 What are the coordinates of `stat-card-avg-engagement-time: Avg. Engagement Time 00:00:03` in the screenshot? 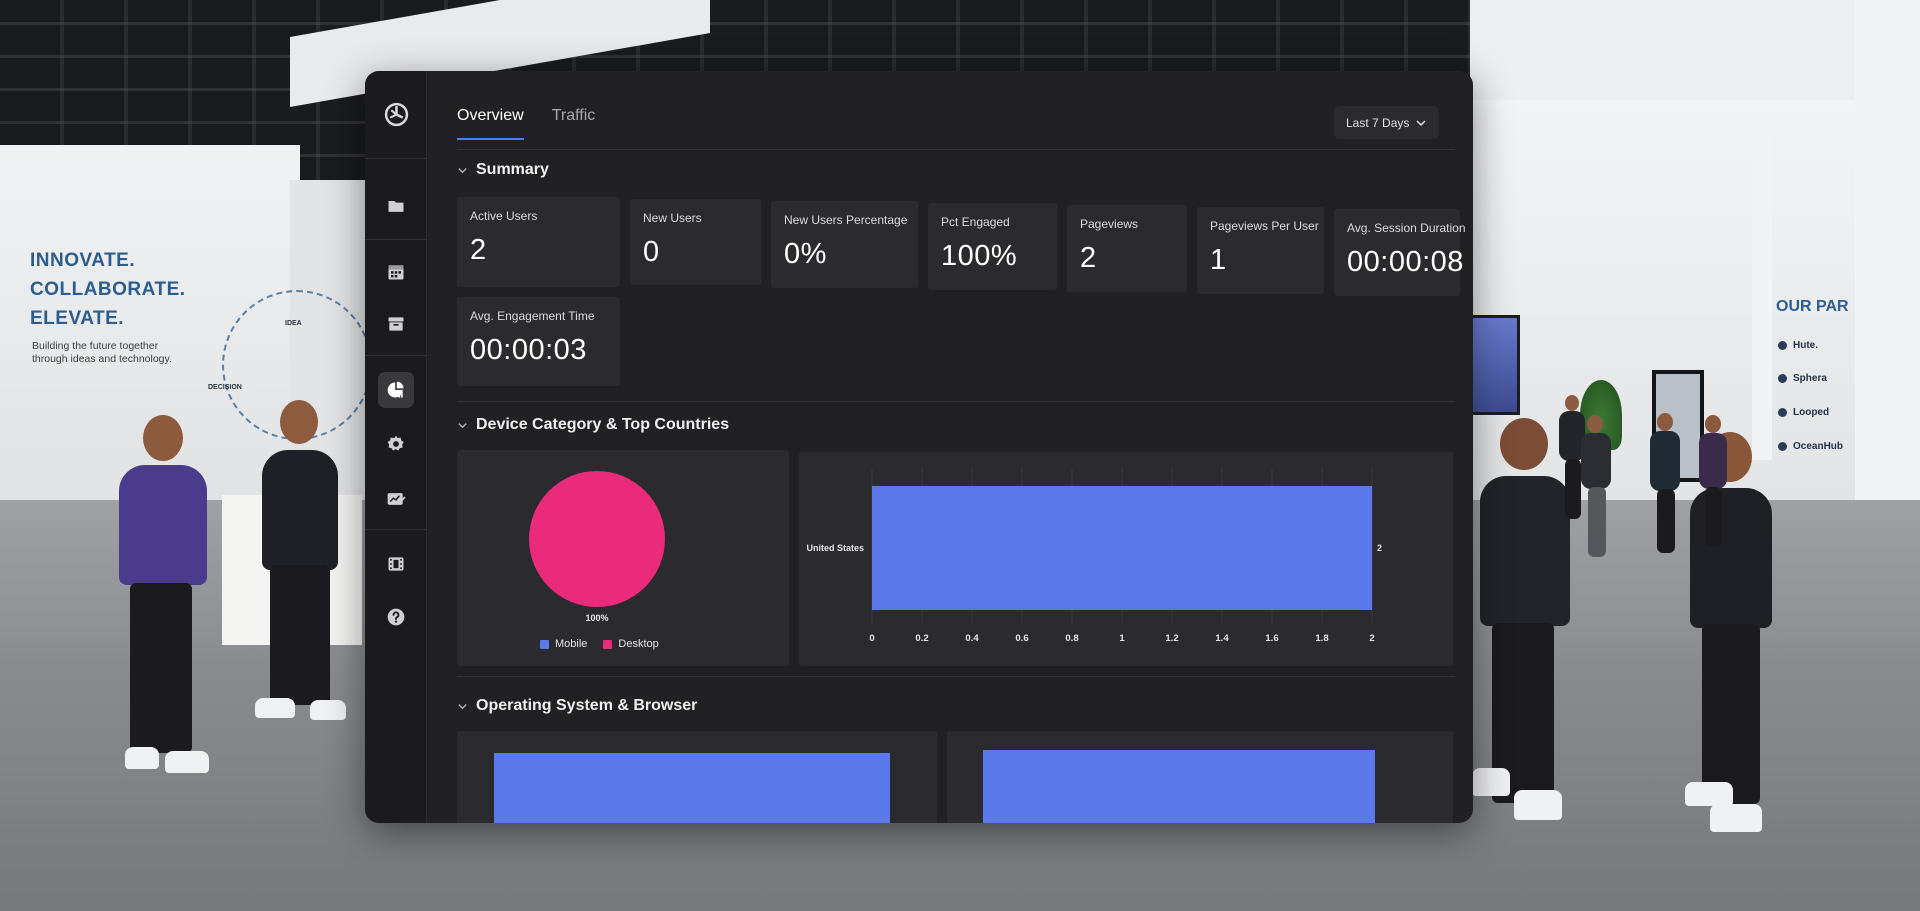 It's located at (538, 341).